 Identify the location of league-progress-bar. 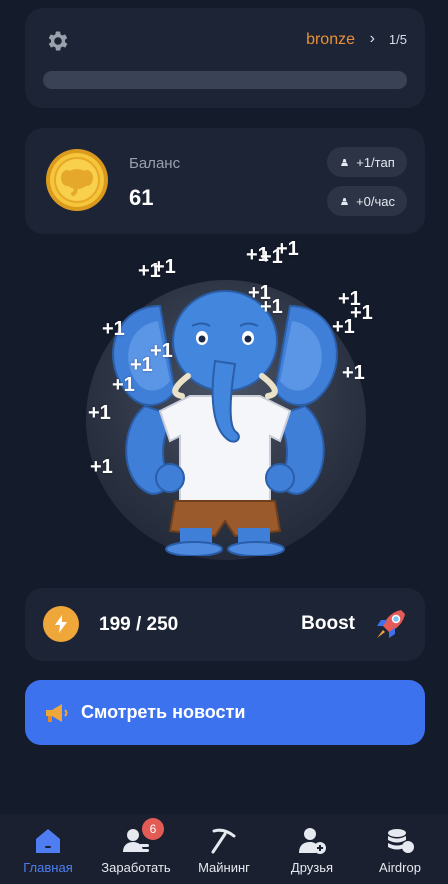
(225, 80).